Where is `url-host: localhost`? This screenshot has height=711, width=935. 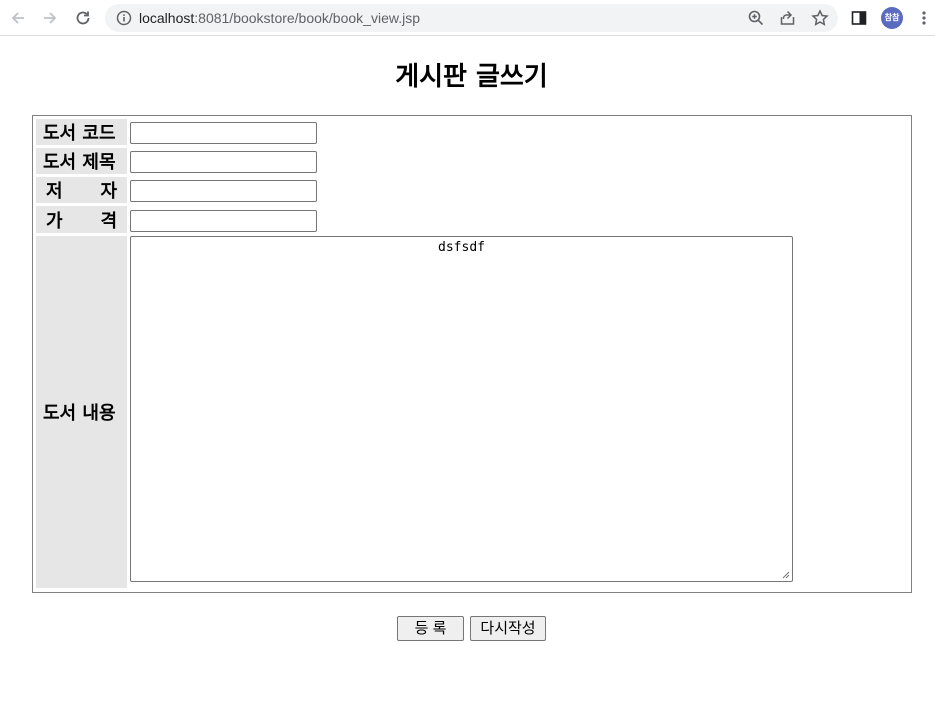 url-host: localhost is located at coordinates (167, 18).